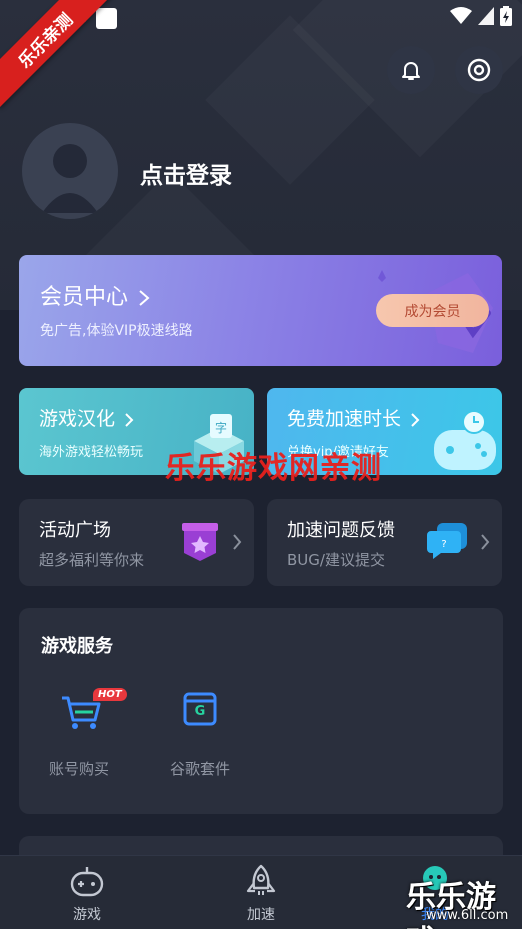 The image size is (522, 929). I want to click on wifi-icon, so click(461, 15).